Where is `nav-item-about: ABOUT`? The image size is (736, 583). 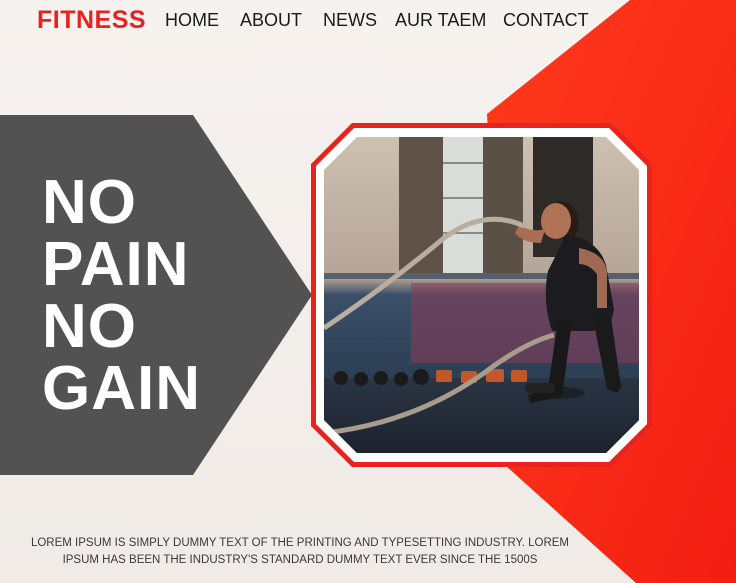
nav-item-about: ABOUT is located at coordinates (271, 20).